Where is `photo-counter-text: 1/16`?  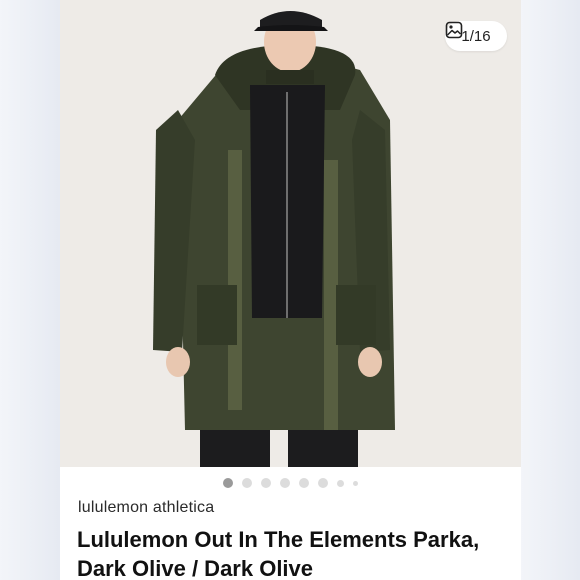 photo-counter-text: 1/16 is located at coordinates (476, 36).